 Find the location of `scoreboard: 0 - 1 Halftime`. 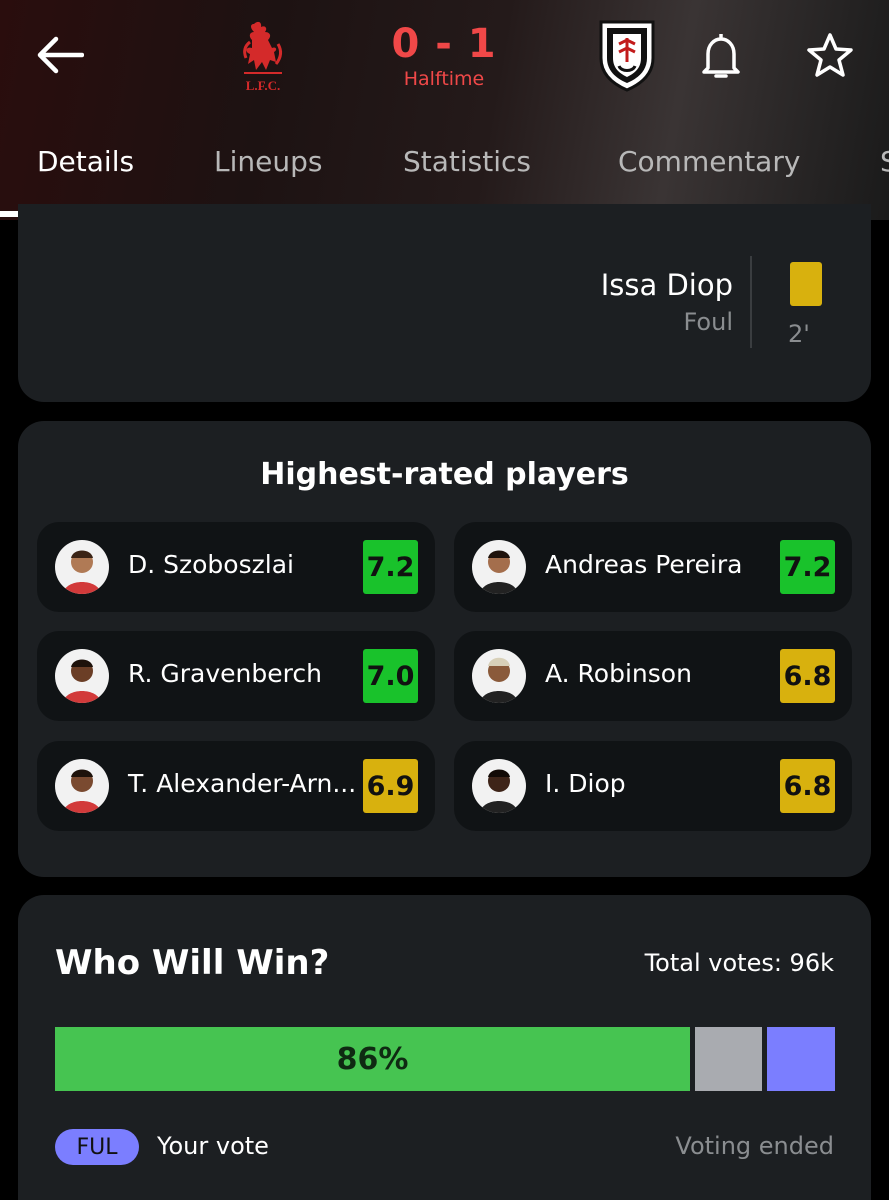

scoreboard: 0 - 1 Halftime is located at coordinates (444, 56).